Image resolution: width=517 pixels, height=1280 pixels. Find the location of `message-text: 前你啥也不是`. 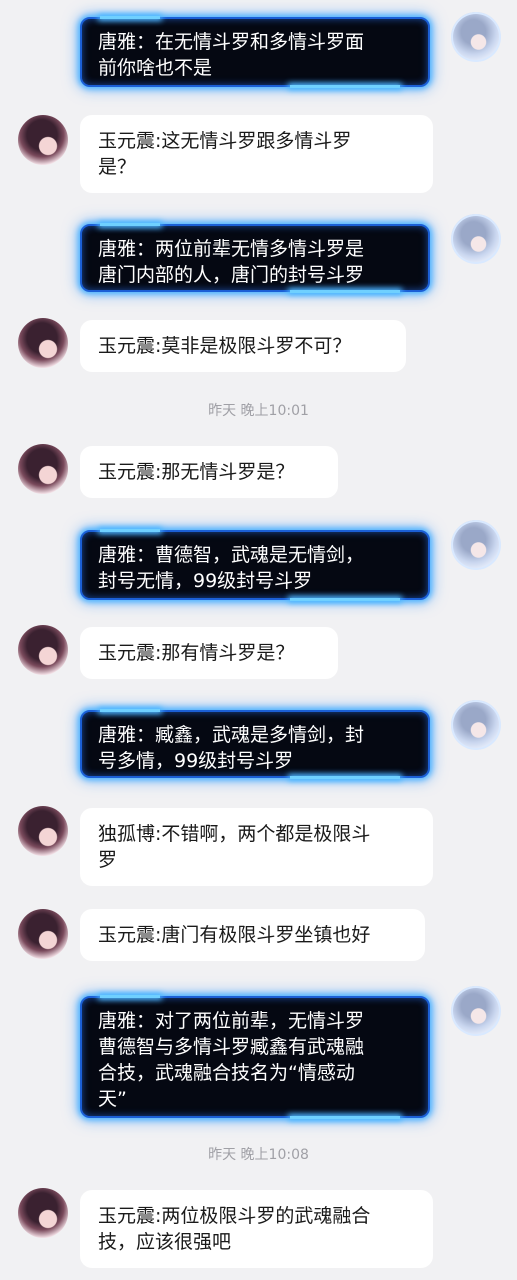

message-text: 前你啥也不是 is located at coordinates (155, 68).